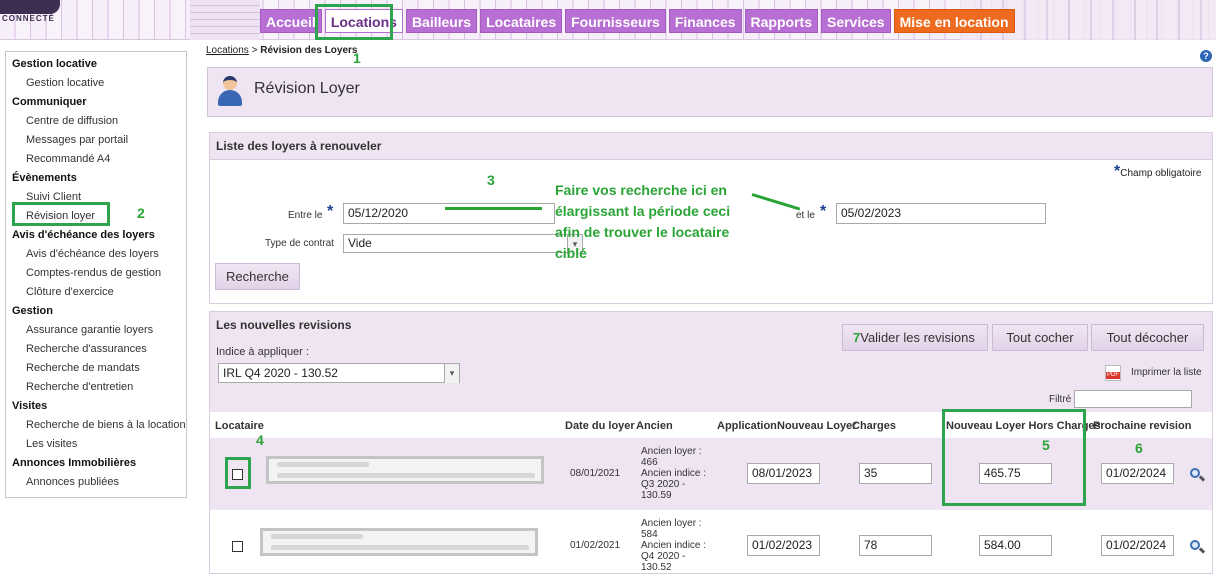 This screenshot has width=1216, height=574. Describe the element at coordinates (237, 546) in the screenshot. I see `row-checkbox` at that location.